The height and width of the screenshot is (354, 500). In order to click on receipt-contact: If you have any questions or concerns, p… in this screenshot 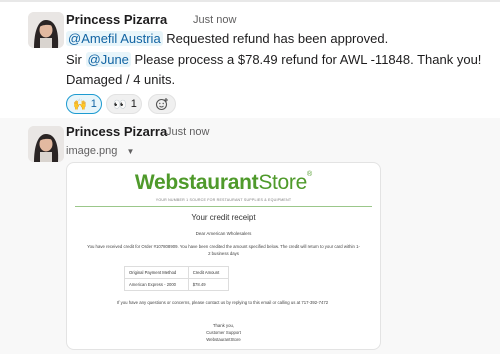, I will do `click(223, 302)`.